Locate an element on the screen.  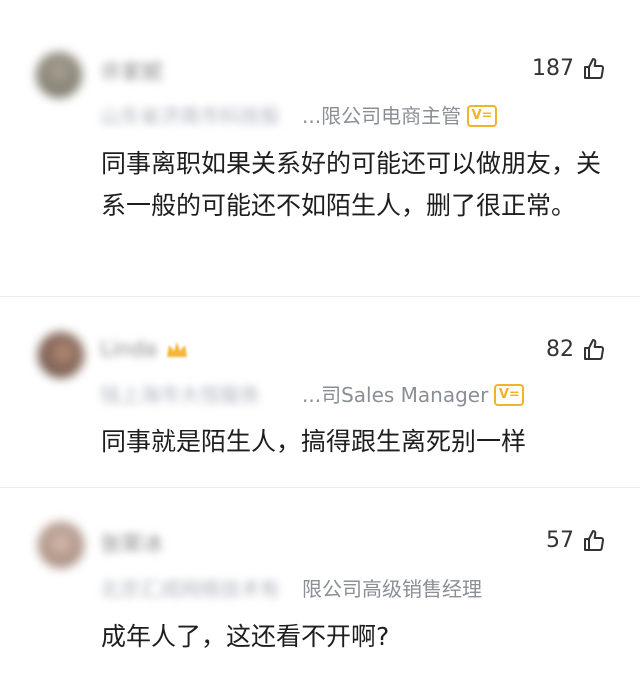
like-control: 187 is located at coordinates (569, 68).